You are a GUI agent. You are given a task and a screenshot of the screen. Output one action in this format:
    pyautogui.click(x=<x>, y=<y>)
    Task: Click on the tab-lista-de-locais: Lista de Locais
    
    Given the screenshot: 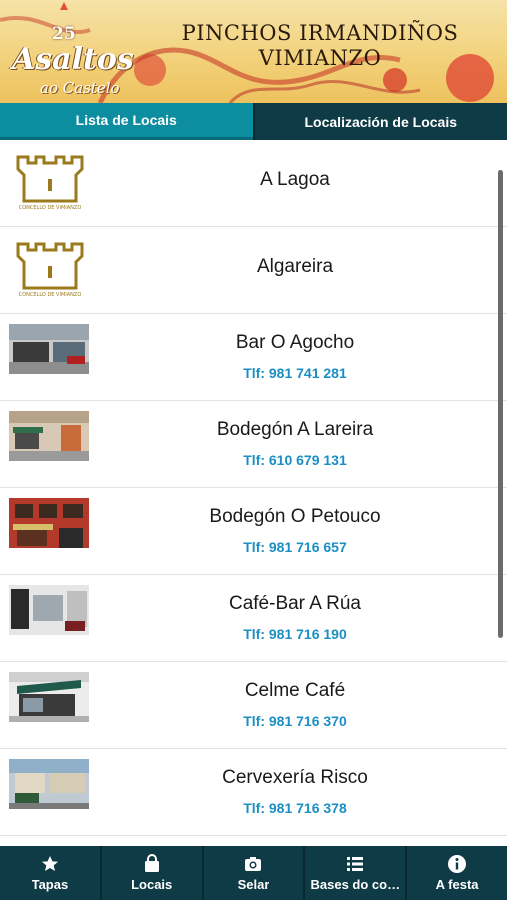 What is the action you would take?
    pyautogui.click(x=126, y=121)
    